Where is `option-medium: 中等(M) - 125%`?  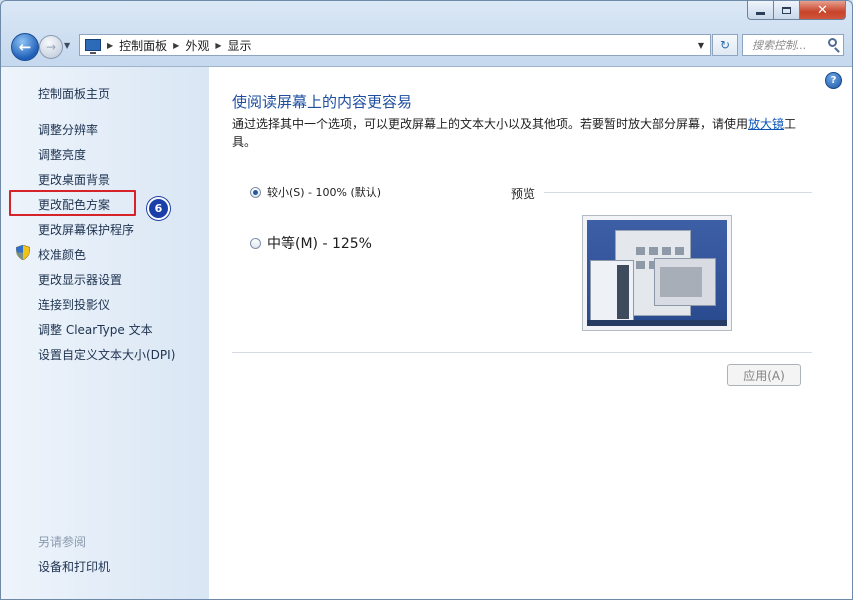
option-medium: 中等(M) - 125% is located at coordinates (311, 243).